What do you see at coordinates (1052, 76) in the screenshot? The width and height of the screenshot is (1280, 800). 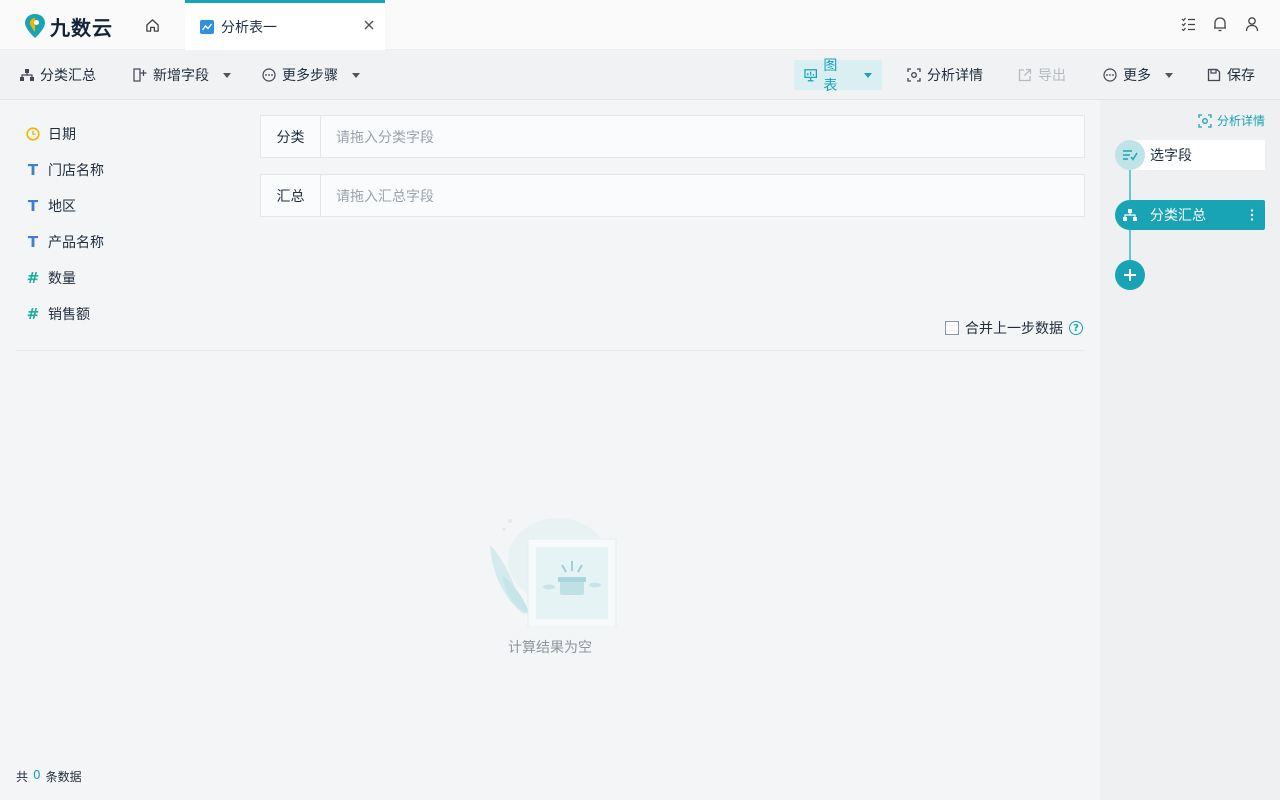 I see `export-label: 导出` at bounding box center [1052, 76].